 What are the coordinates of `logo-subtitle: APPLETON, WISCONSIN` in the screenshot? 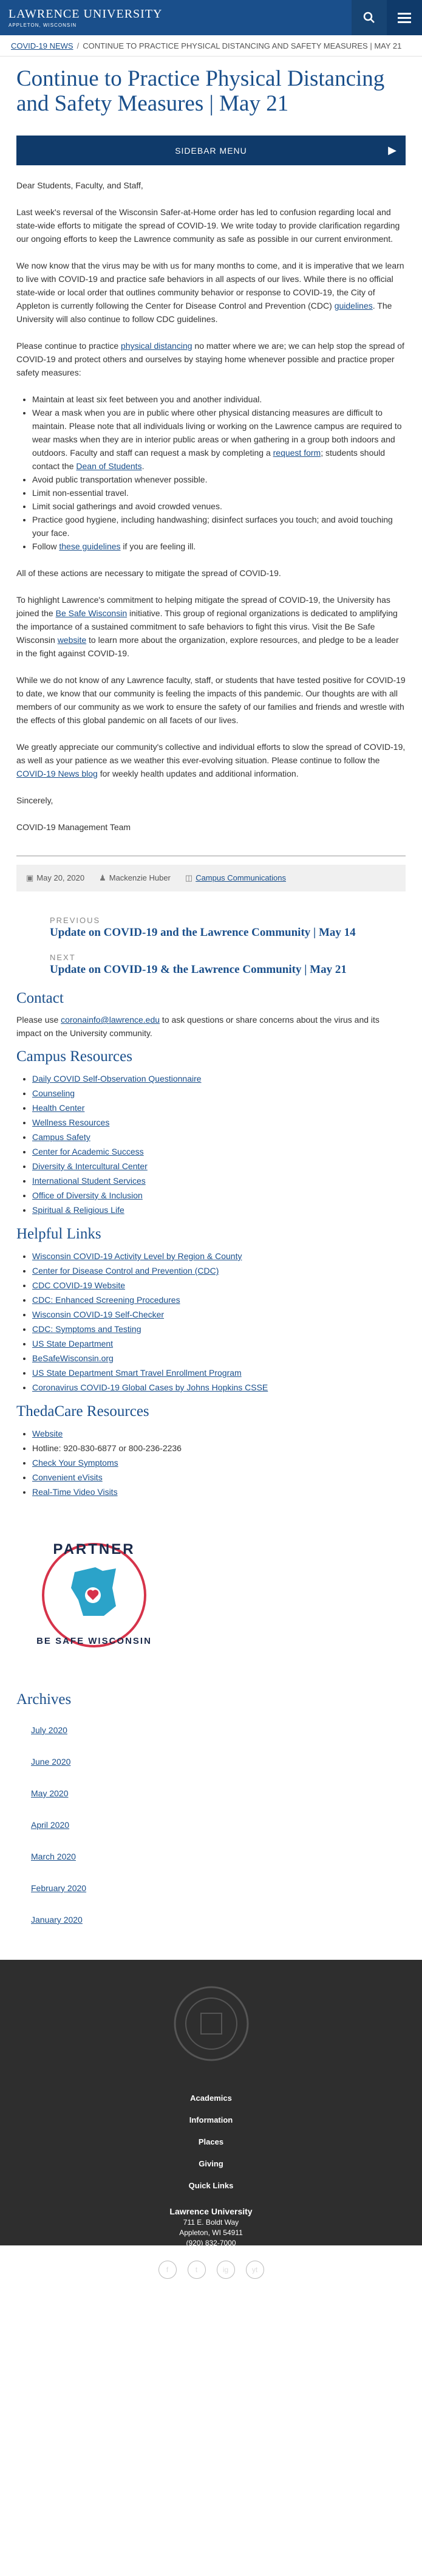 It's located at (43, 25).